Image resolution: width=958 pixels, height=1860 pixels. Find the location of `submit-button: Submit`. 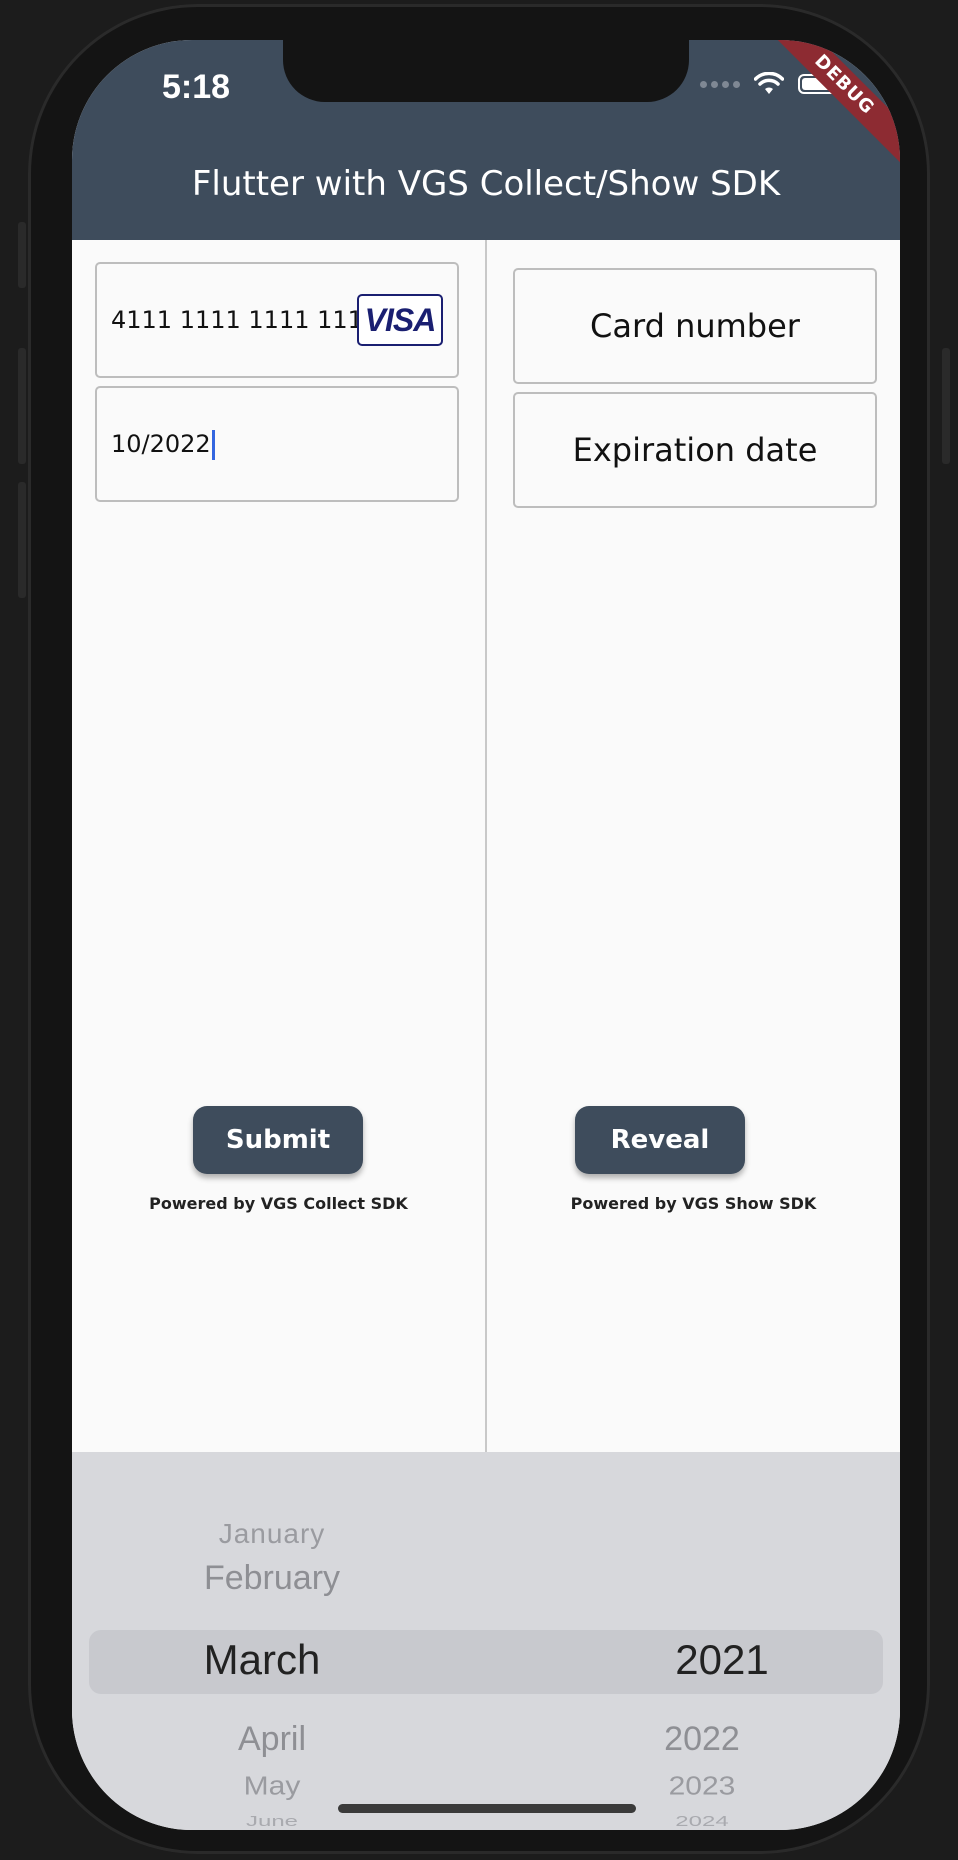

submit-button: Submit is located at coordinates (278, 1140).